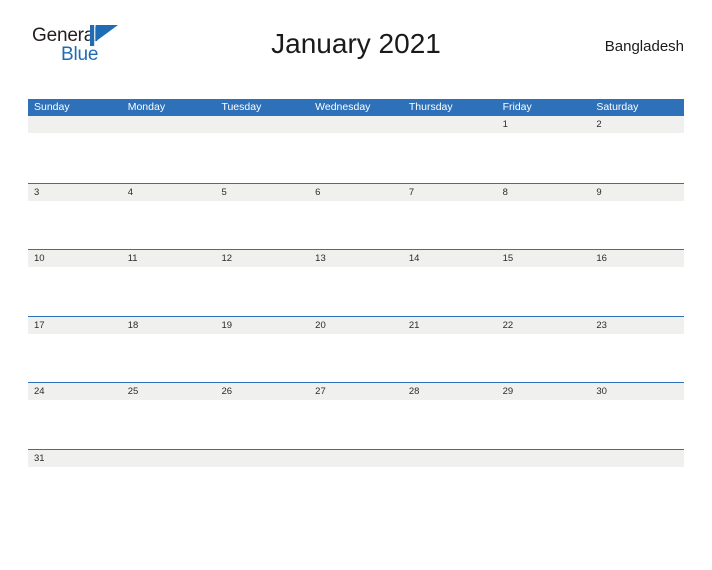  Describe the element at coordinates (430, 107) in the screenshot. I see `dow-thursday: Thursday` at that location.